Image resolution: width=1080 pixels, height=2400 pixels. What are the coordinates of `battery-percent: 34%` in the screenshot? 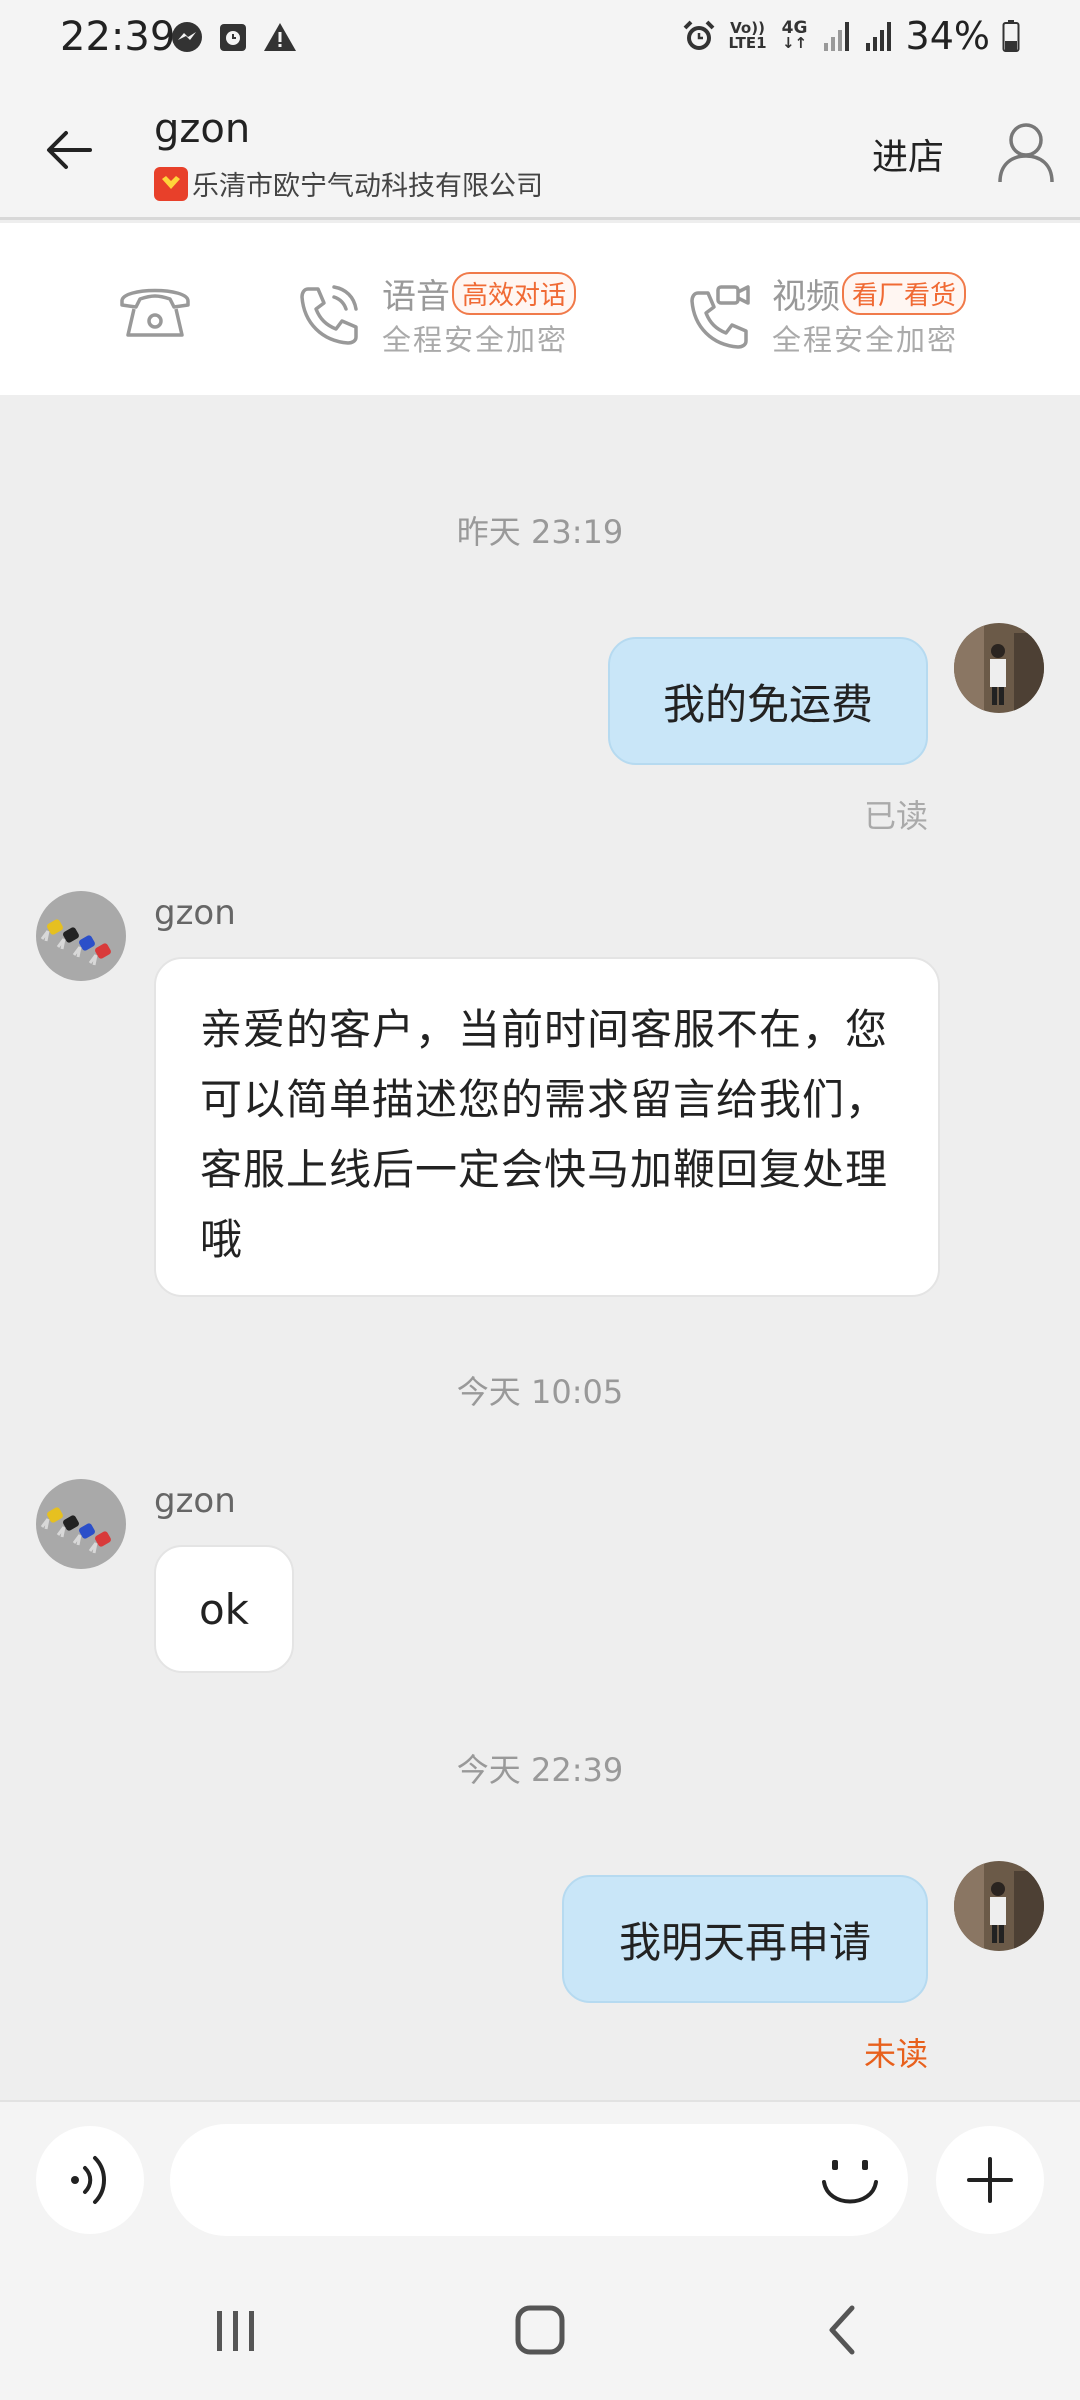 It's located at (947, 36).